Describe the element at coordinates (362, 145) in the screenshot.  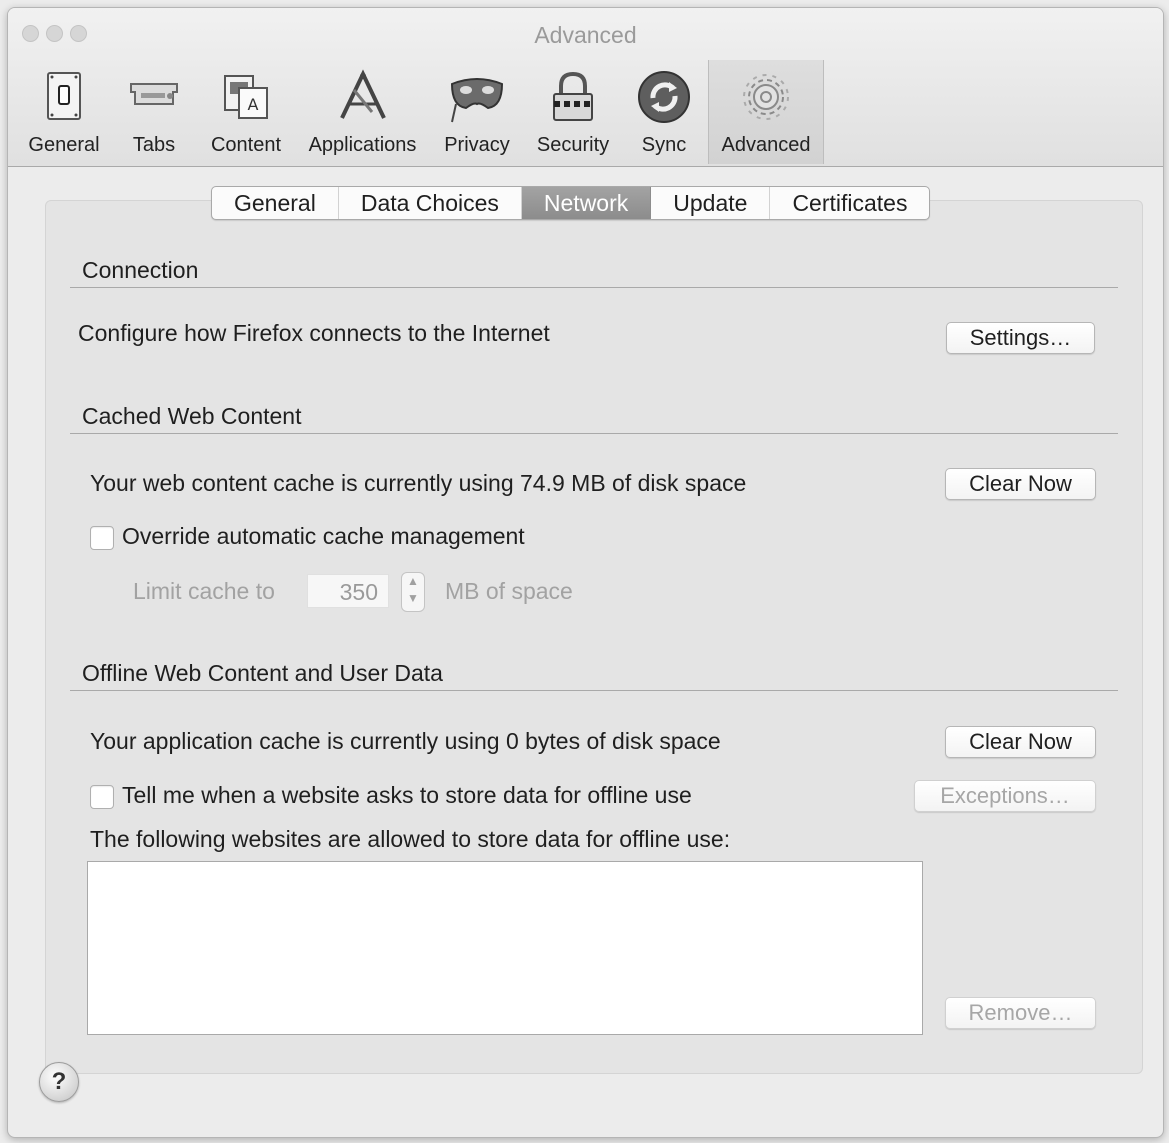
I see `toolbar-label-applications: Applications` at that location.